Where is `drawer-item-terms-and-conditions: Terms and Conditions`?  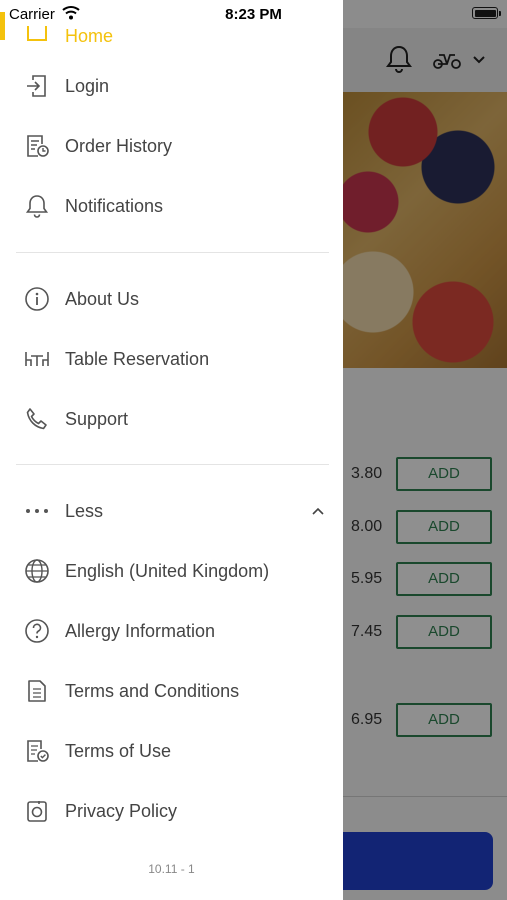 drawer-item-terms-and-conditions: Terms and Conditions is located at coordinates (171, 691).